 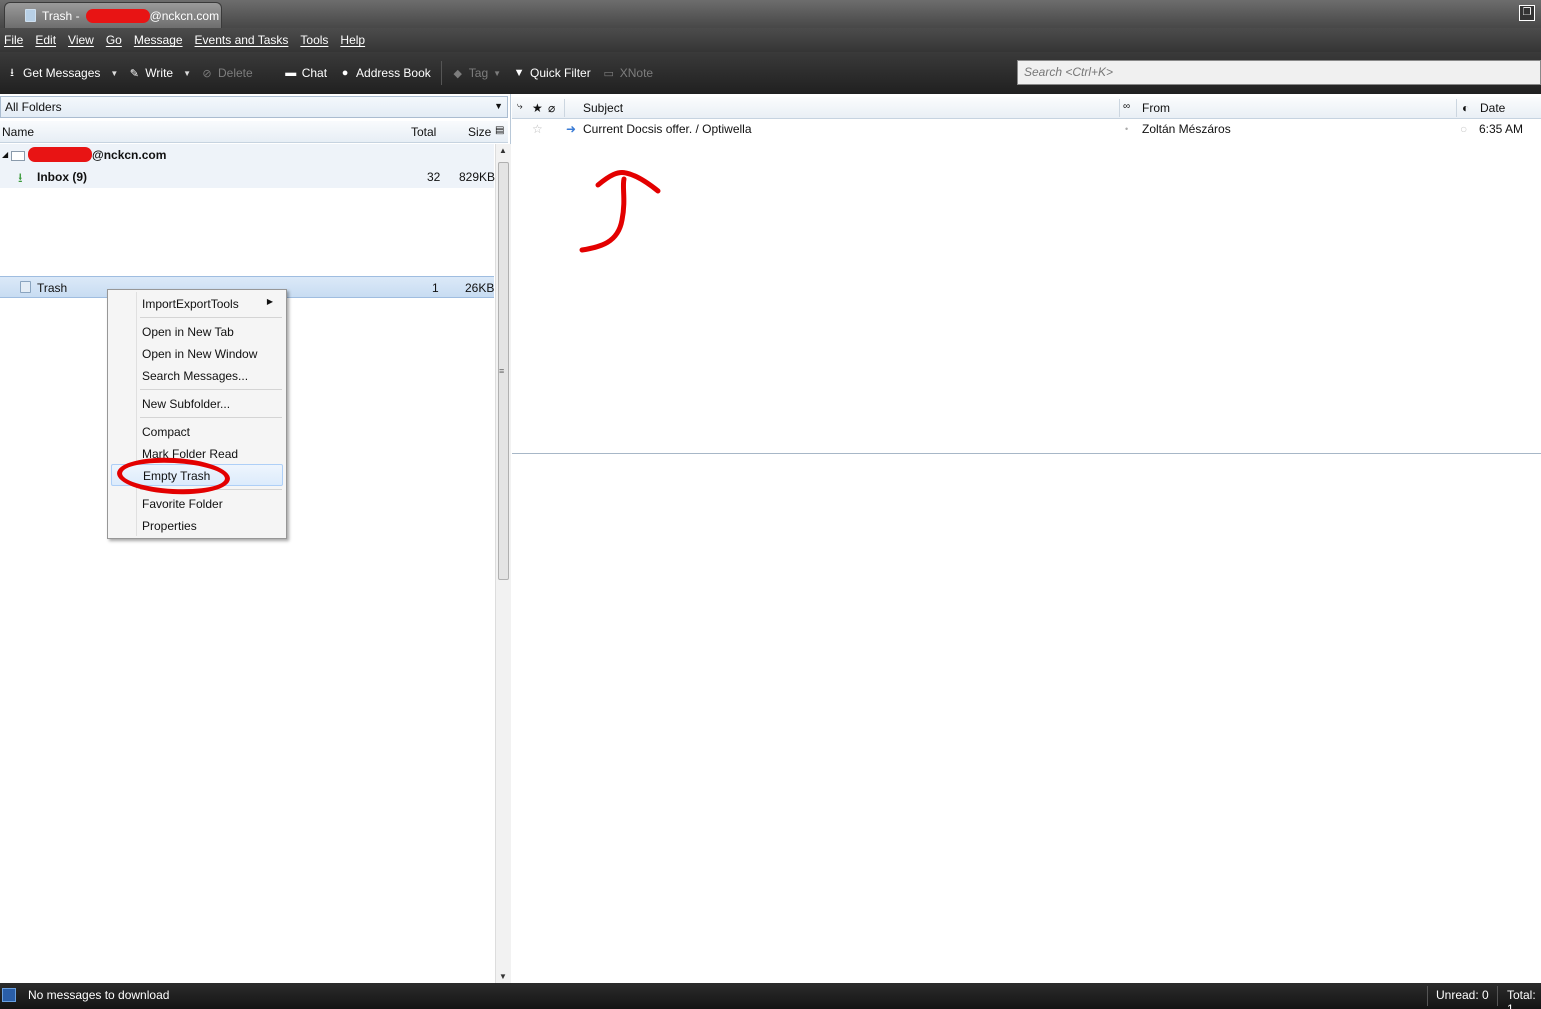 I want to click on write-button: ✎ Write, so click(x=150, y=73).